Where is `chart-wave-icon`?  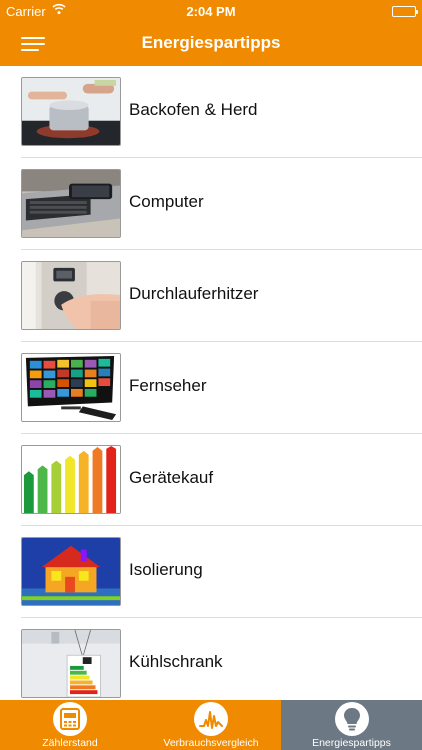
chart-wave-icon is located at coordinates (211, 719).